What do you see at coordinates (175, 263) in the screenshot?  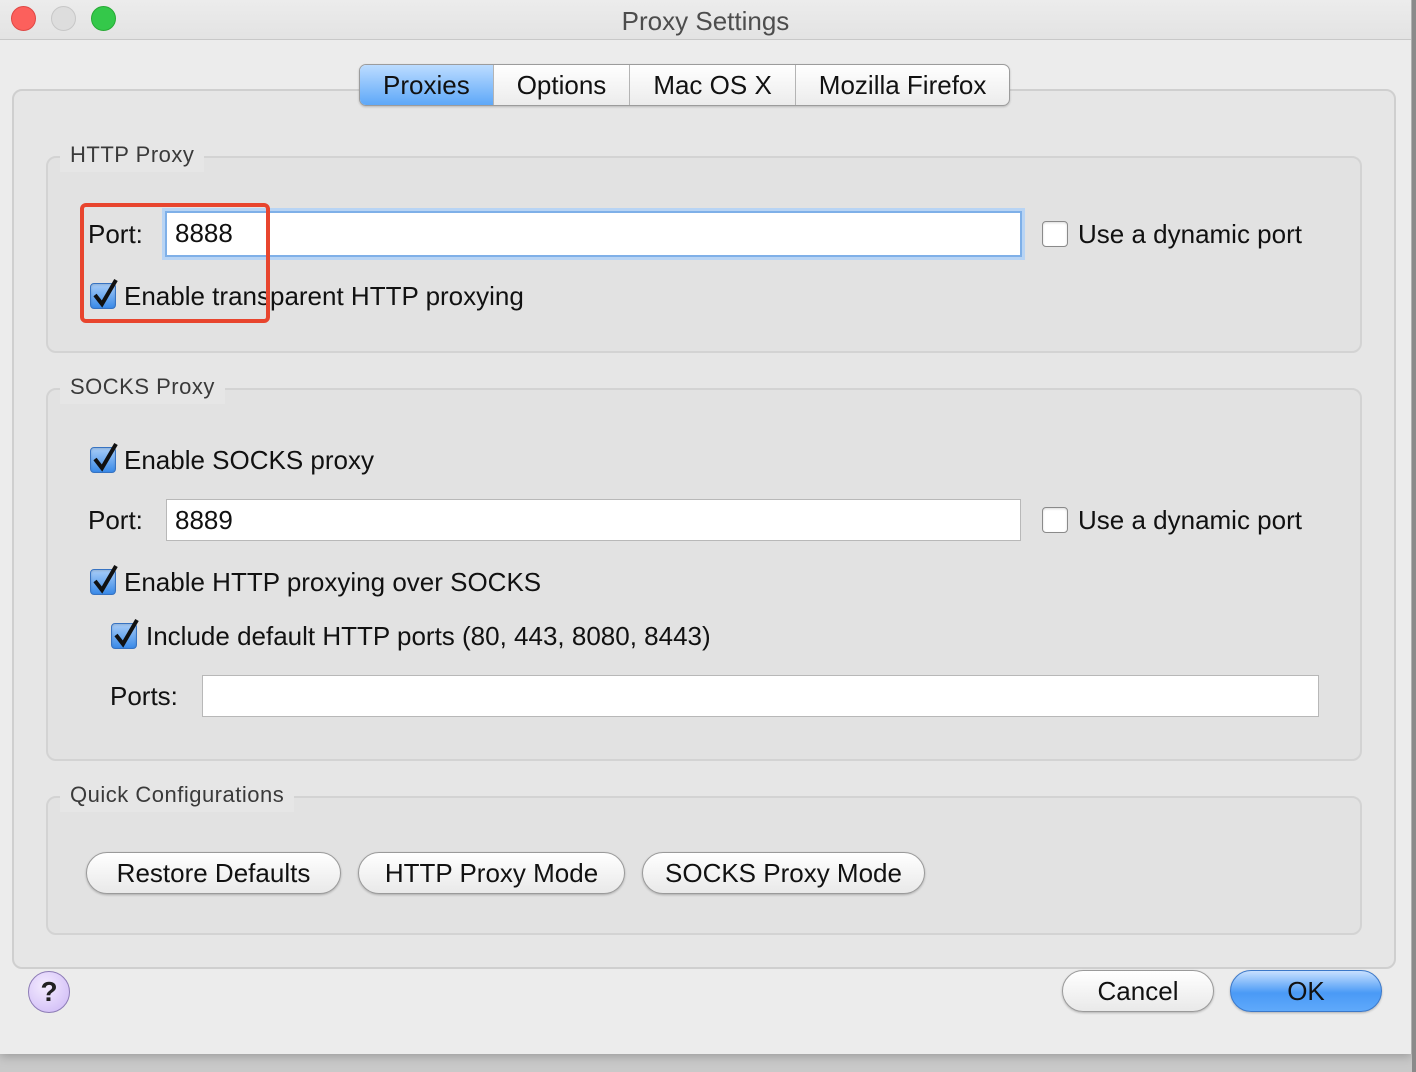 I see `annotation-highlight-box` at bounding box center [175, 263].